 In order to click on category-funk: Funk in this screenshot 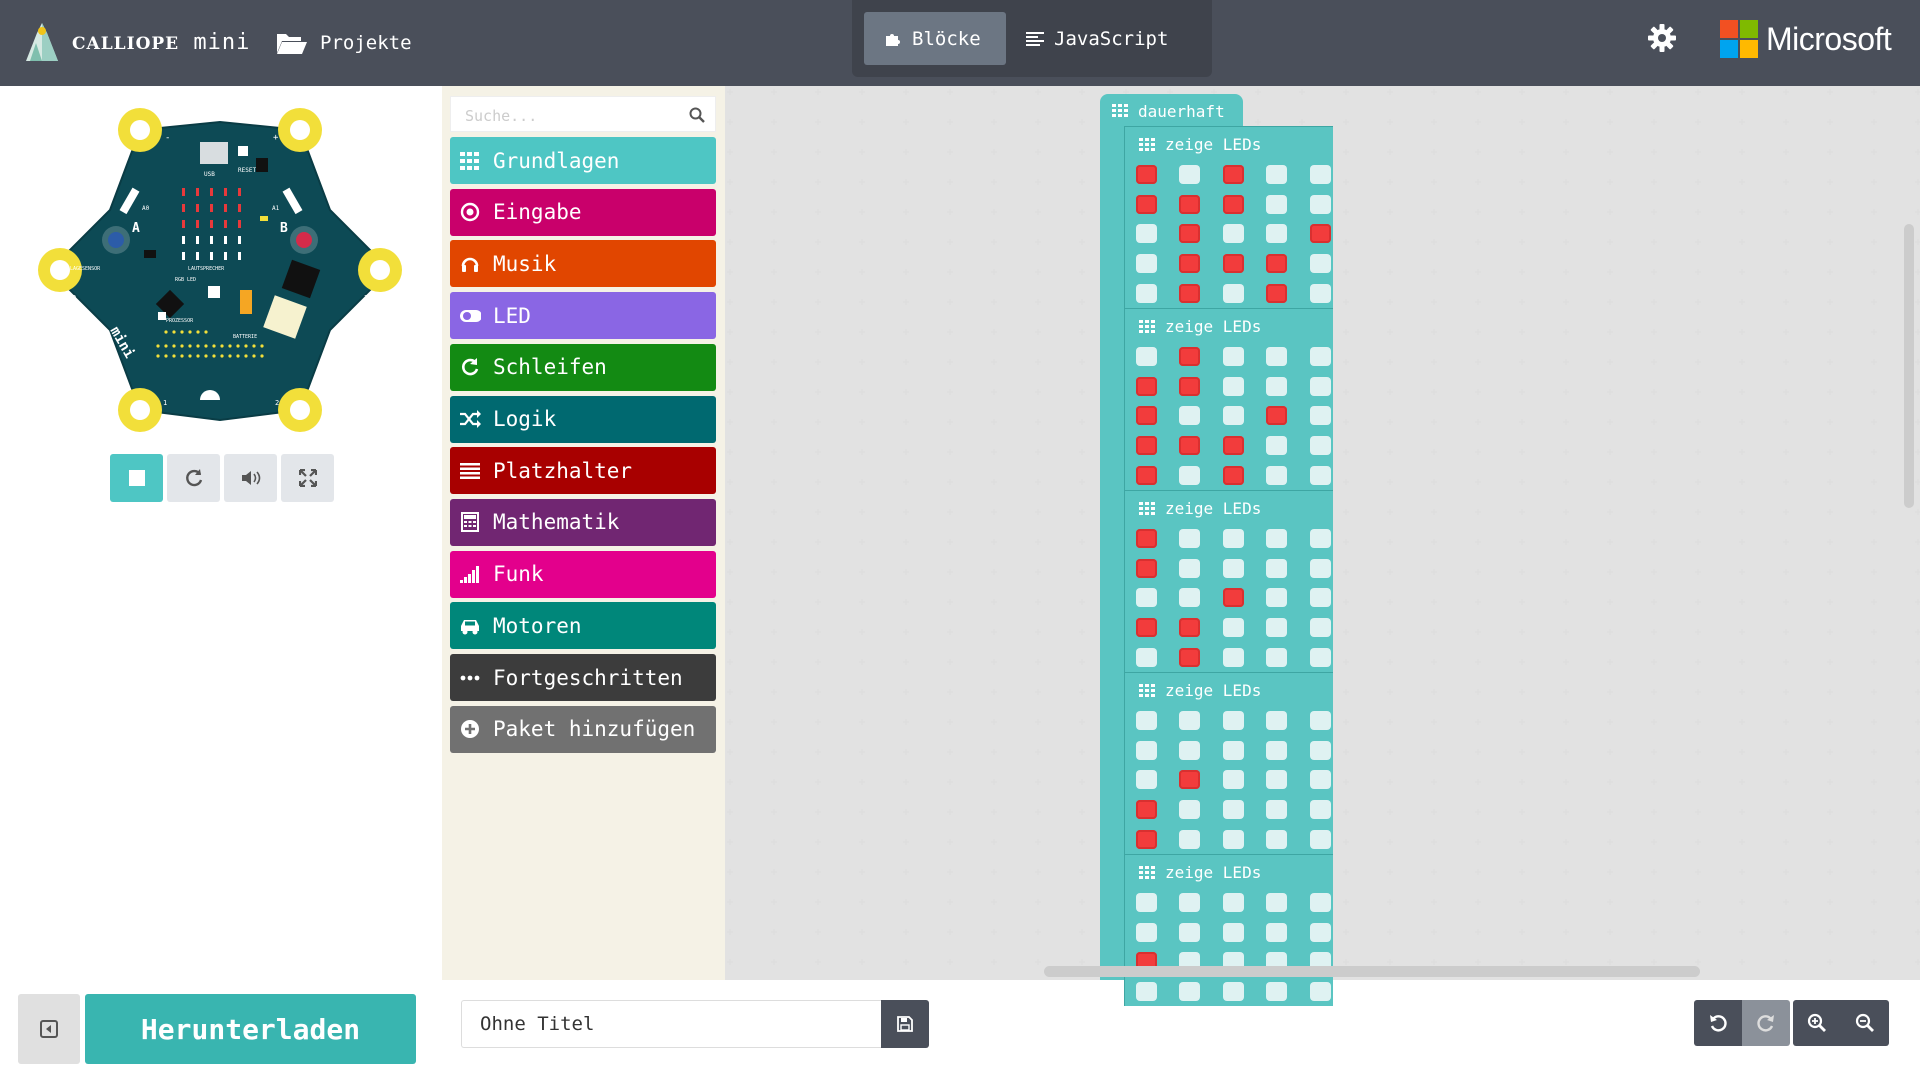, I will do `click(583, 574)`.